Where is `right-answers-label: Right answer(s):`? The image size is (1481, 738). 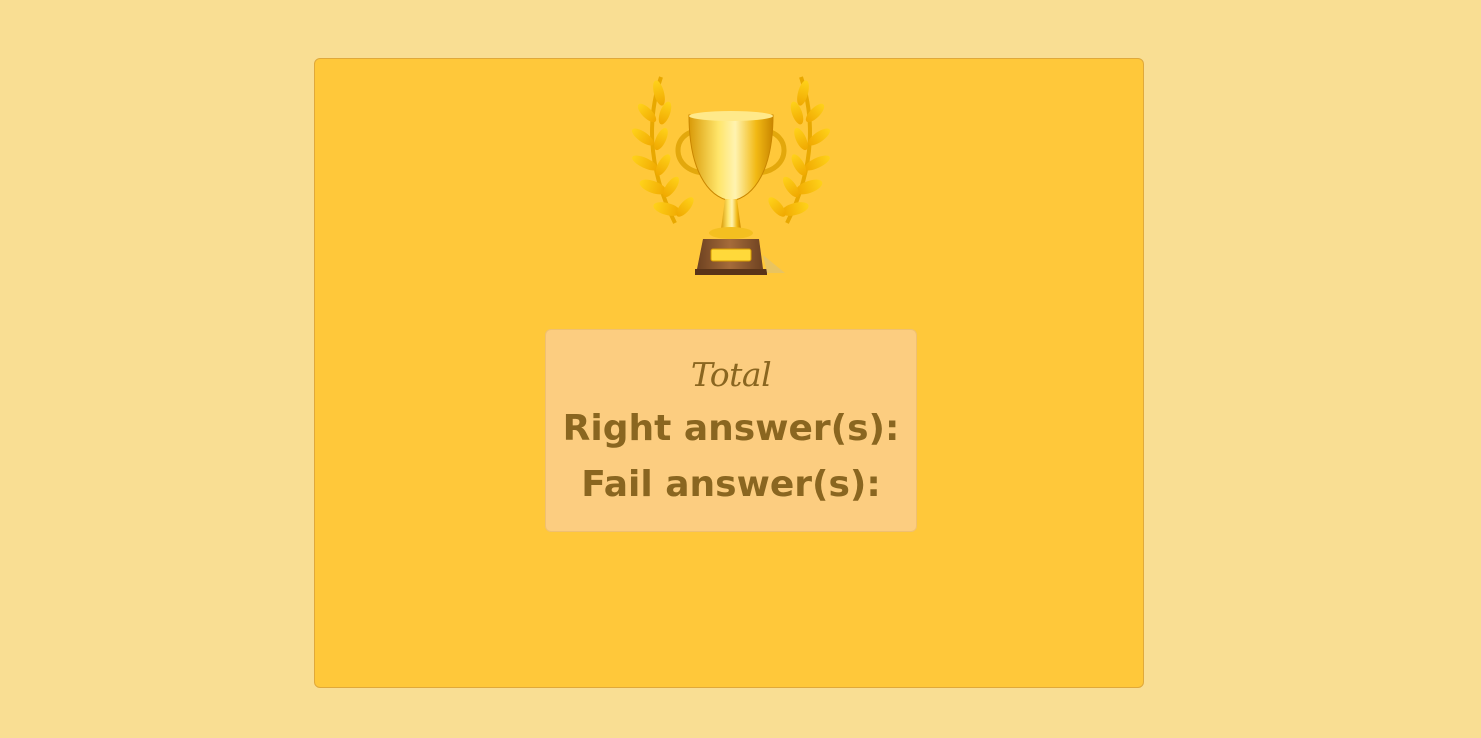
right-answers-label: Right answer(s): is located at coordinates (731, 428).